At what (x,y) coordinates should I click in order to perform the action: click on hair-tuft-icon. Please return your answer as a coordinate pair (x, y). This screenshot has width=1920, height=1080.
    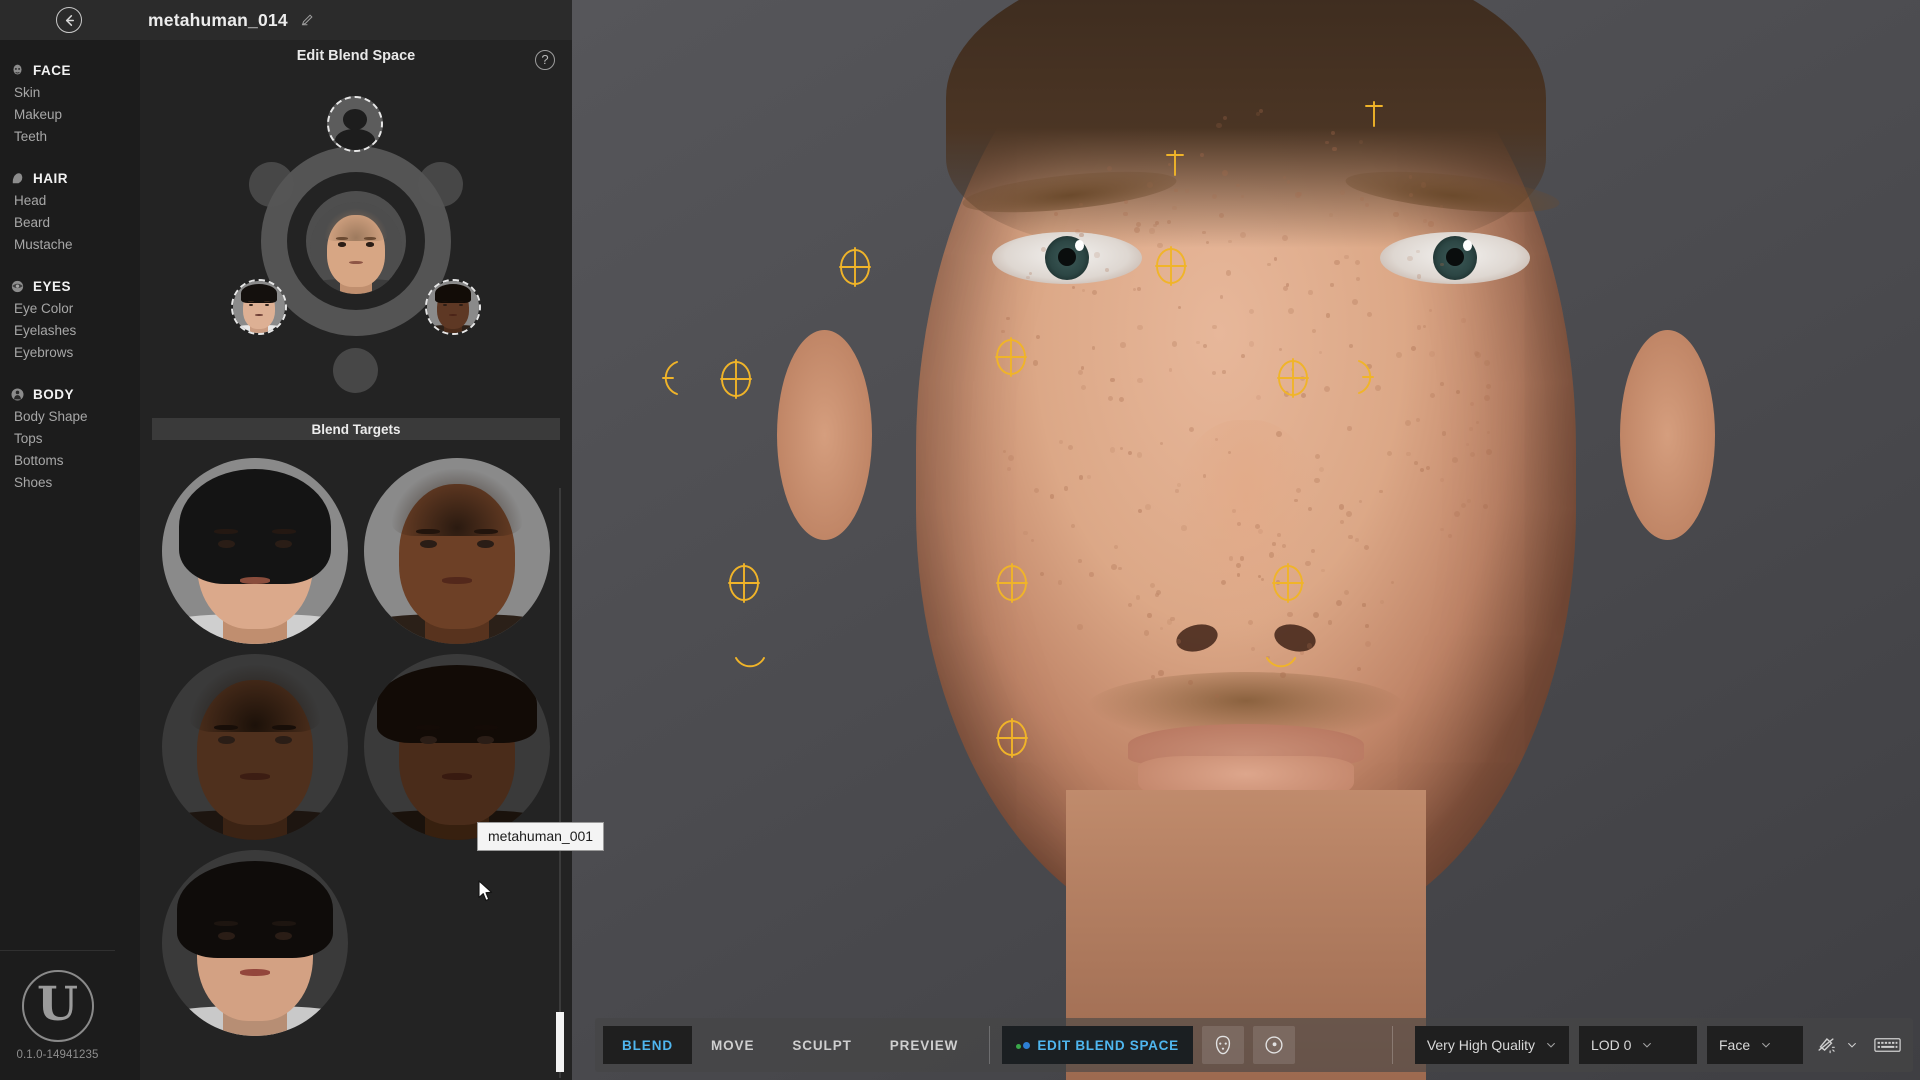
    Looking at the image, I should click on (17, 178).